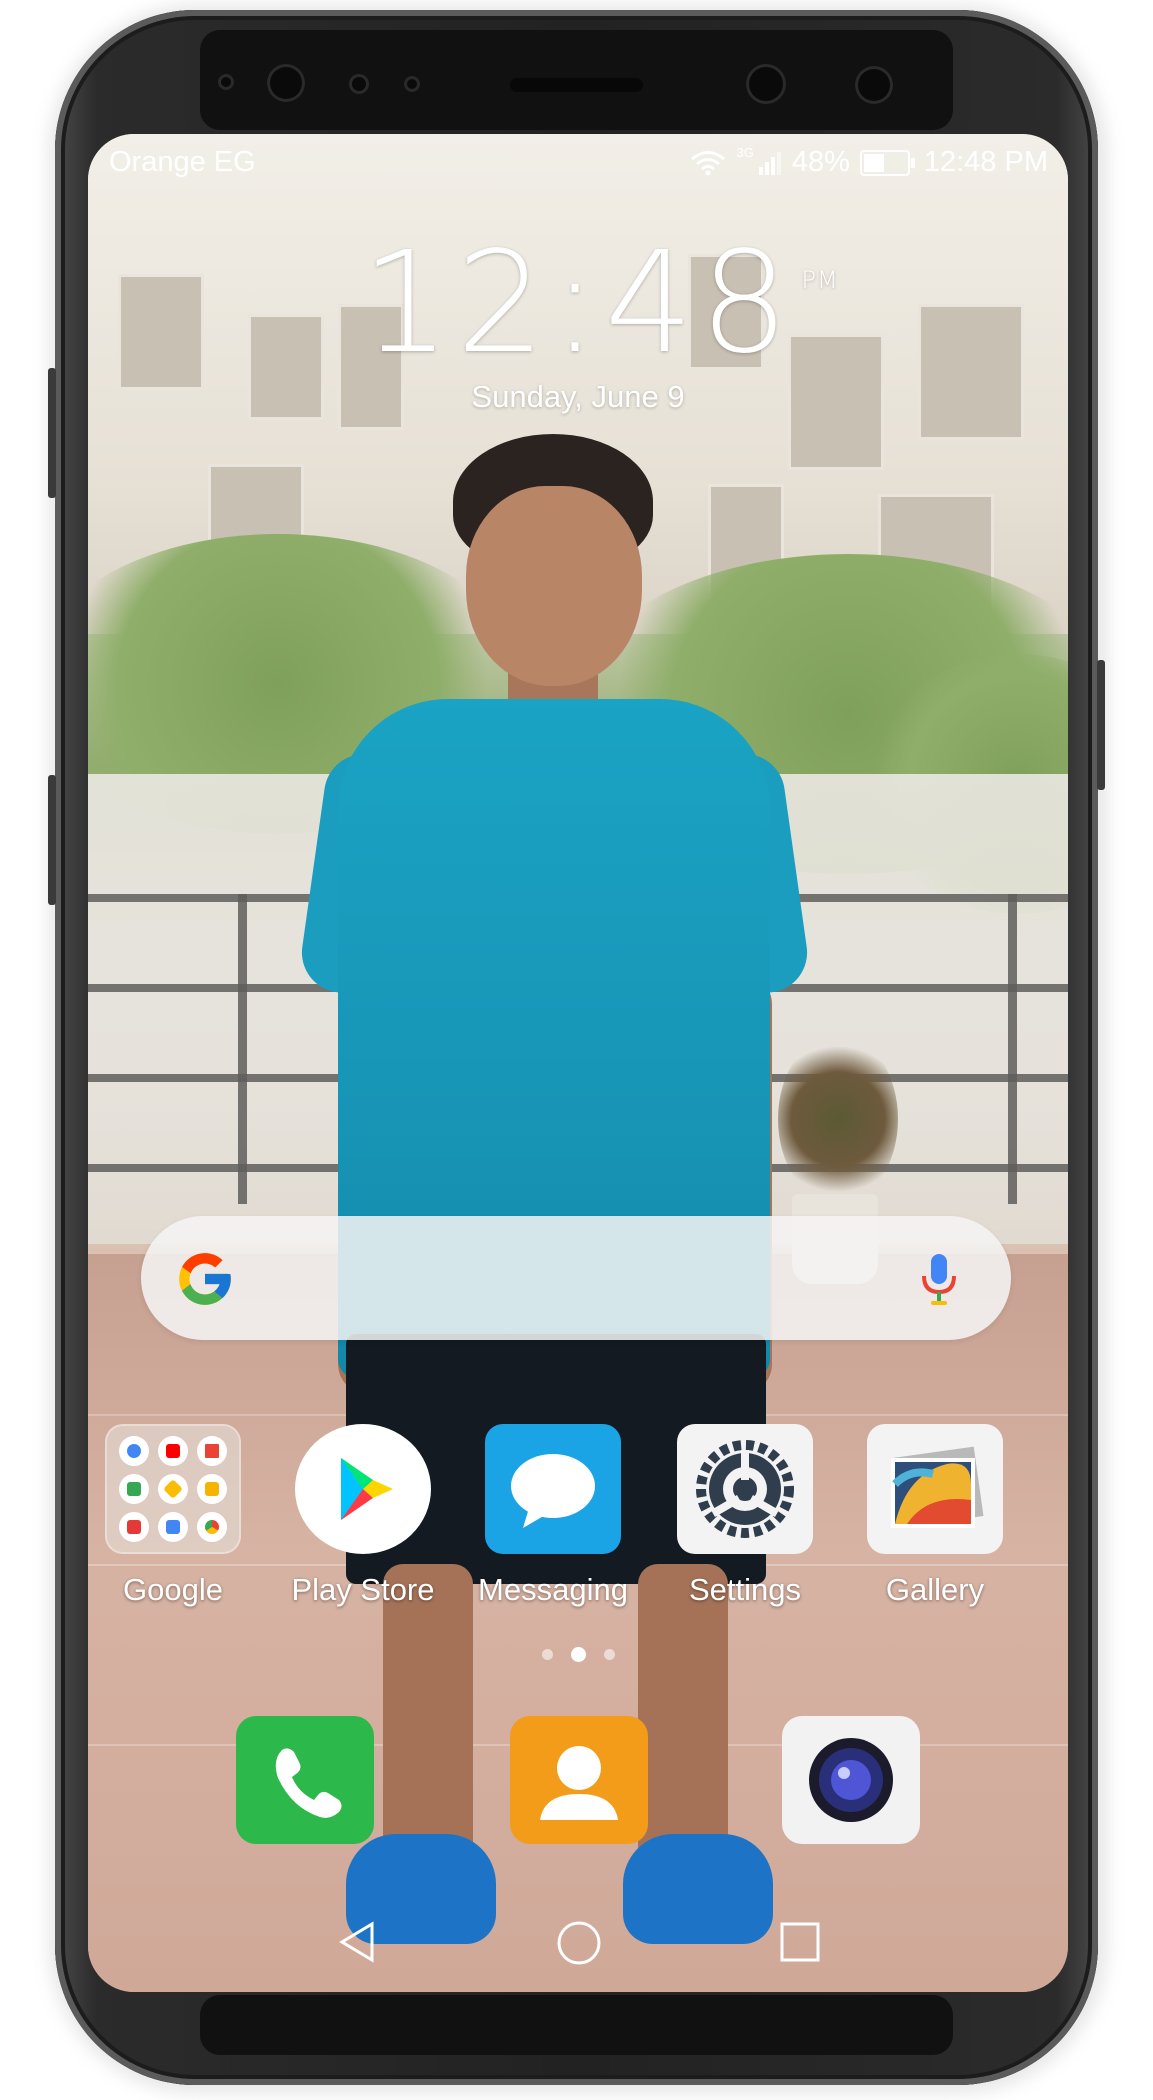 The image size is (1153, 2100). I want to click on clock-widget: 12:48 PM Sunday, June 9, so click(578, 322).